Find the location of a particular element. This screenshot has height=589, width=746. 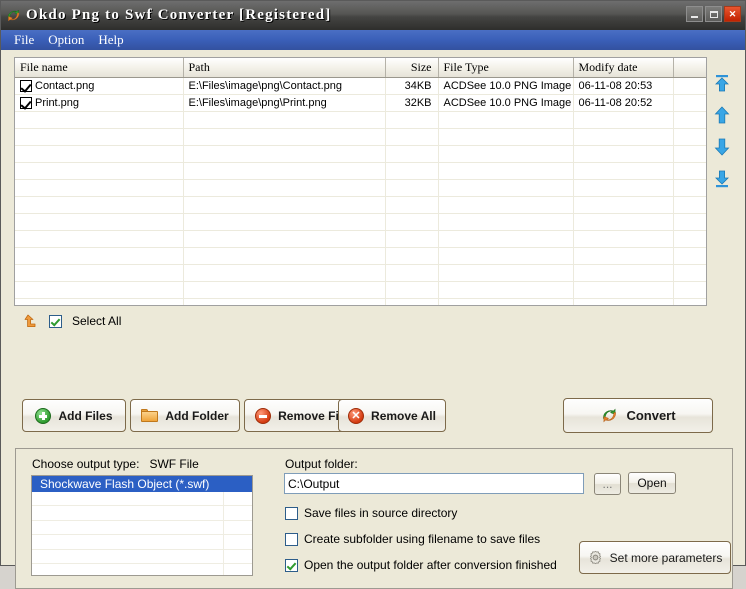

move-to-top-button is located at coordinates (722, 83).